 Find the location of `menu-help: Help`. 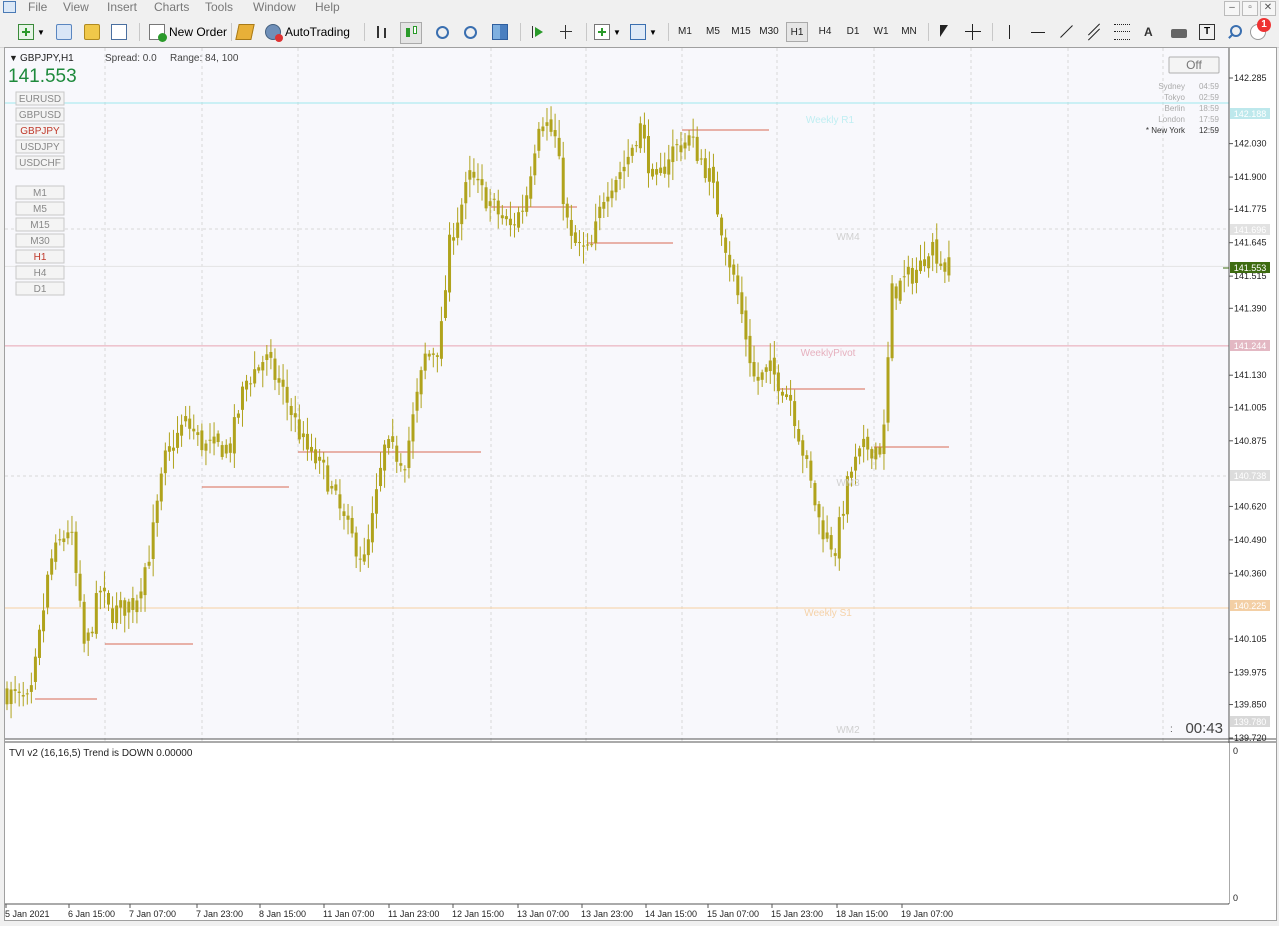

menu-help: Help is located at coordinates (327, 7).